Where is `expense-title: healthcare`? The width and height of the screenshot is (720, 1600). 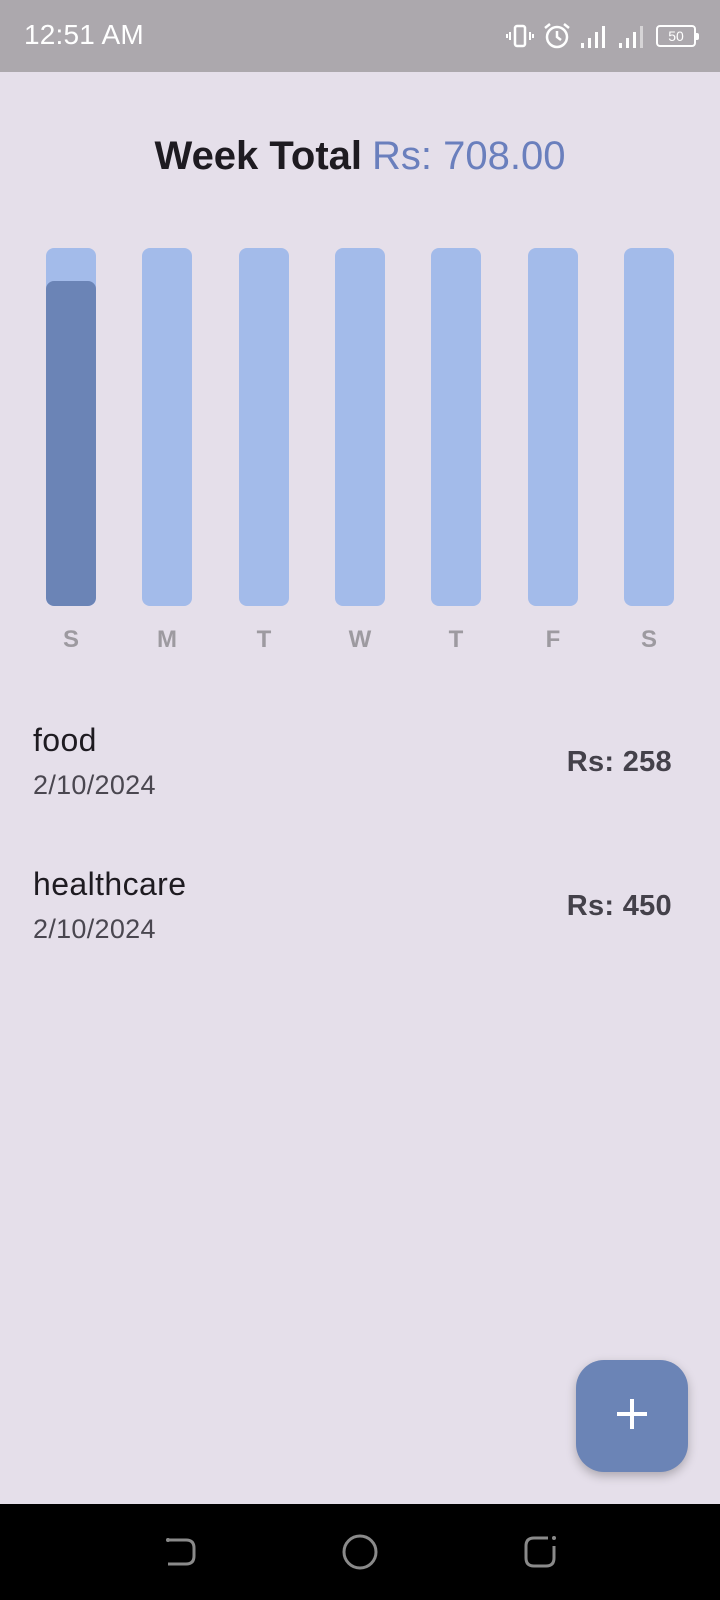 expense-title: healthcare is located at coordinates (110, 884).